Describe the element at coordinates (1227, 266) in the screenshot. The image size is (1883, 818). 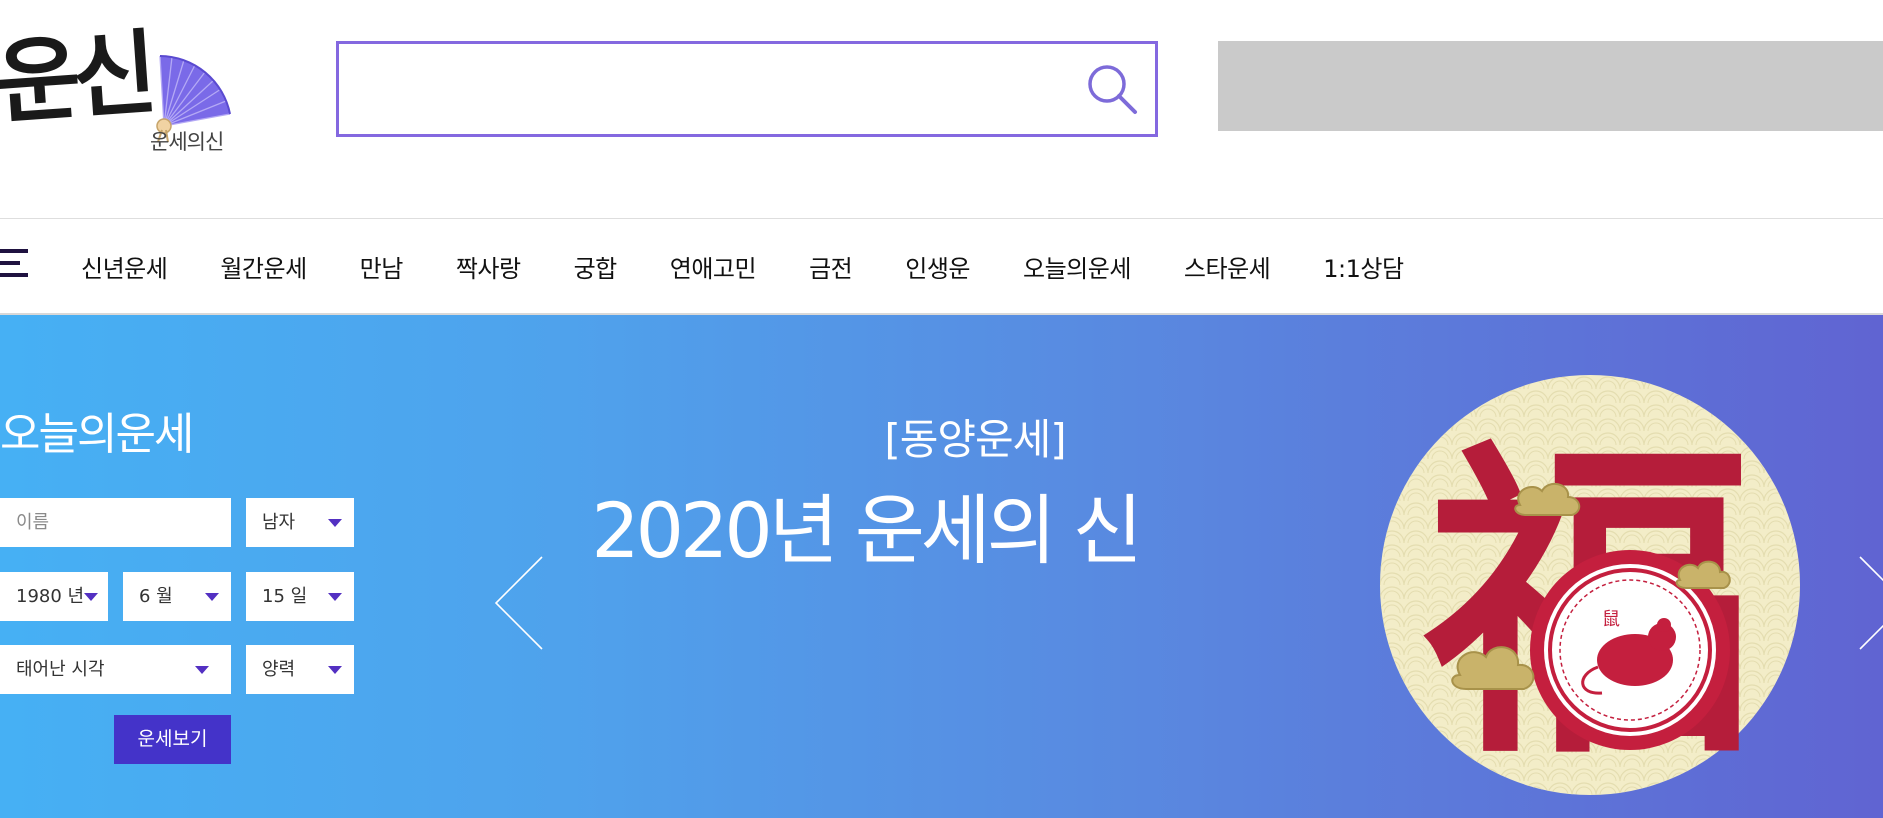
I see `nav-item-star-fortune: 스타운세` at that location.